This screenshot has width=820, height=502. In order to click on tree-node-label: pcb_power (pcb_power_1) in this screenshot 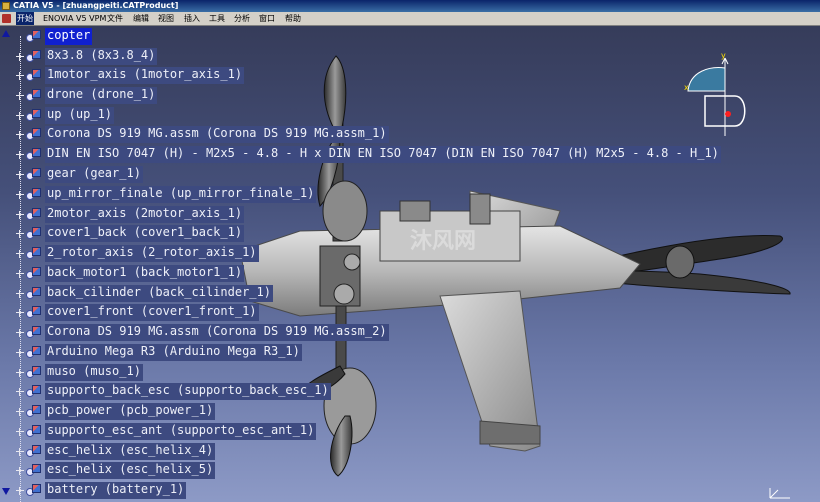, I will do `click(130, 411)`.